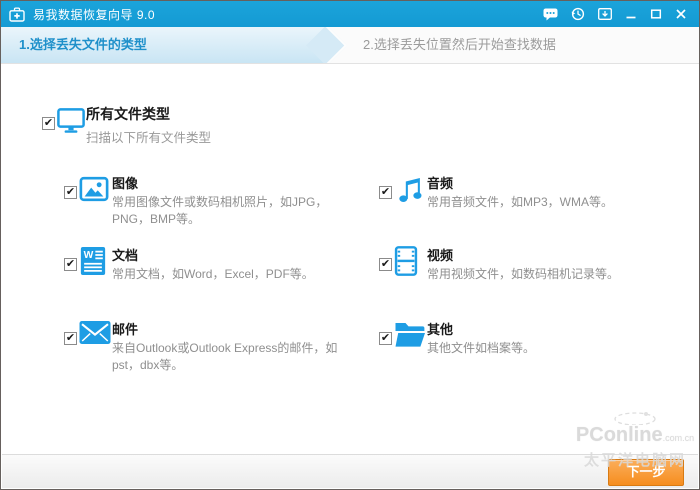 The height and width of the screenshot is (490, 700). What do you see at coordinates (537, 192) in the screenshot?
I see `file-type-item-audio: 音频 常用音频文件，如MP3，WMA等。` at bounding box center [537, 192].